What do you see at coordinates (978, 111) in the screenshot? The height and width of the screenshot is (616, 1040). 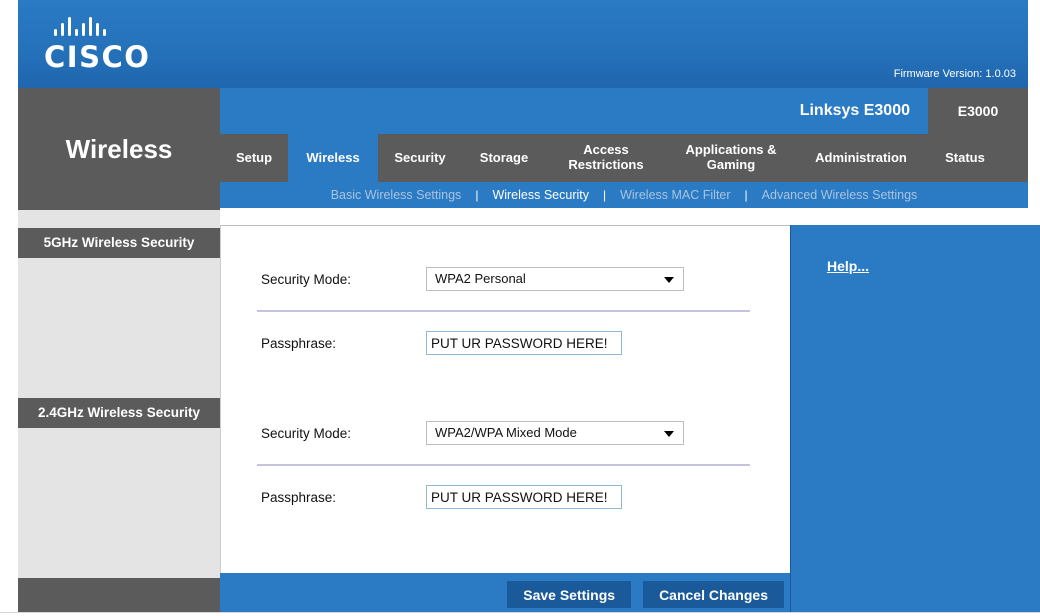 I see `model-code: E3000` at bounding box center [978, 111].